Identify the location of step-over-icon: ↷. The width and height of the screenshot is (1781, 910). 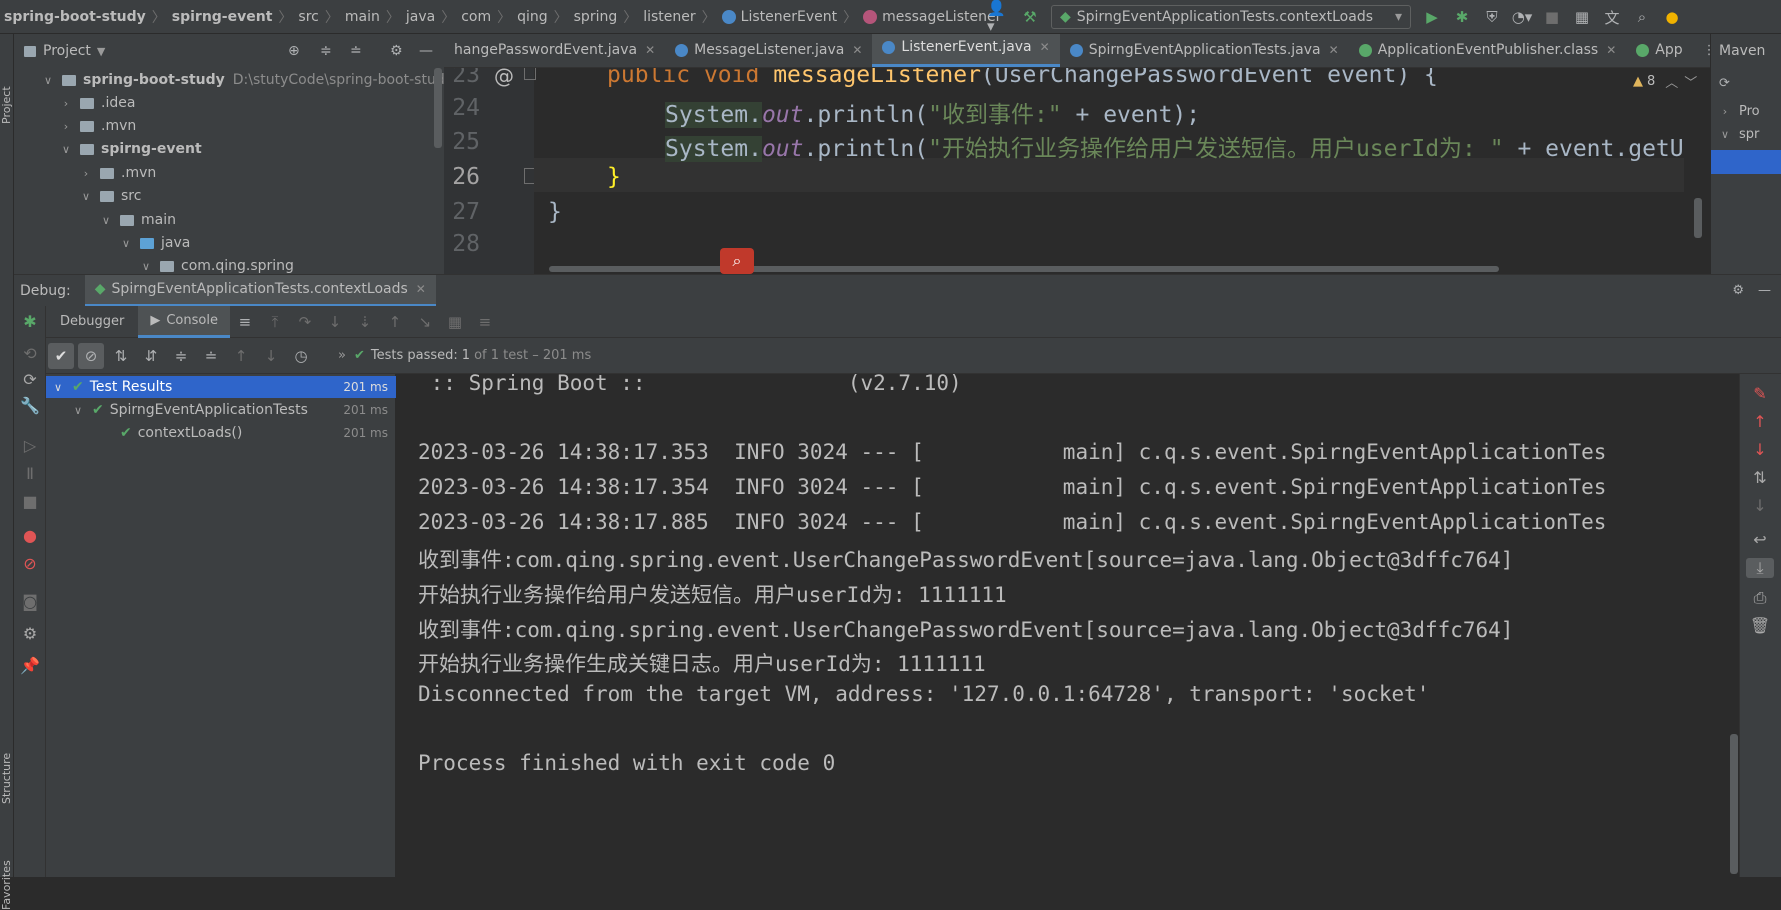
(305, 322).